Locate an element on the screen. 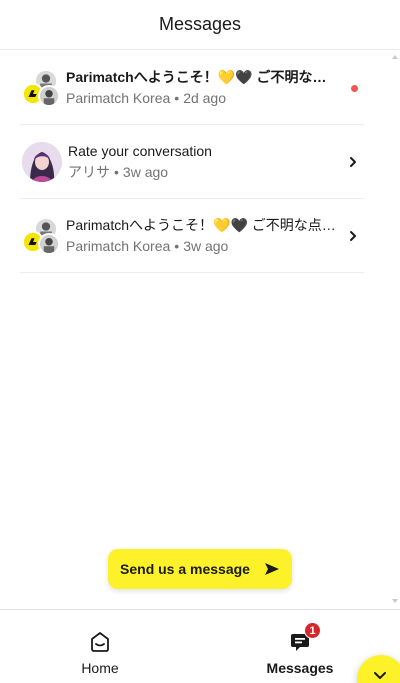 This screenshot has width=400, height=683. page-title: Messages is located at coordinates (200, 24).